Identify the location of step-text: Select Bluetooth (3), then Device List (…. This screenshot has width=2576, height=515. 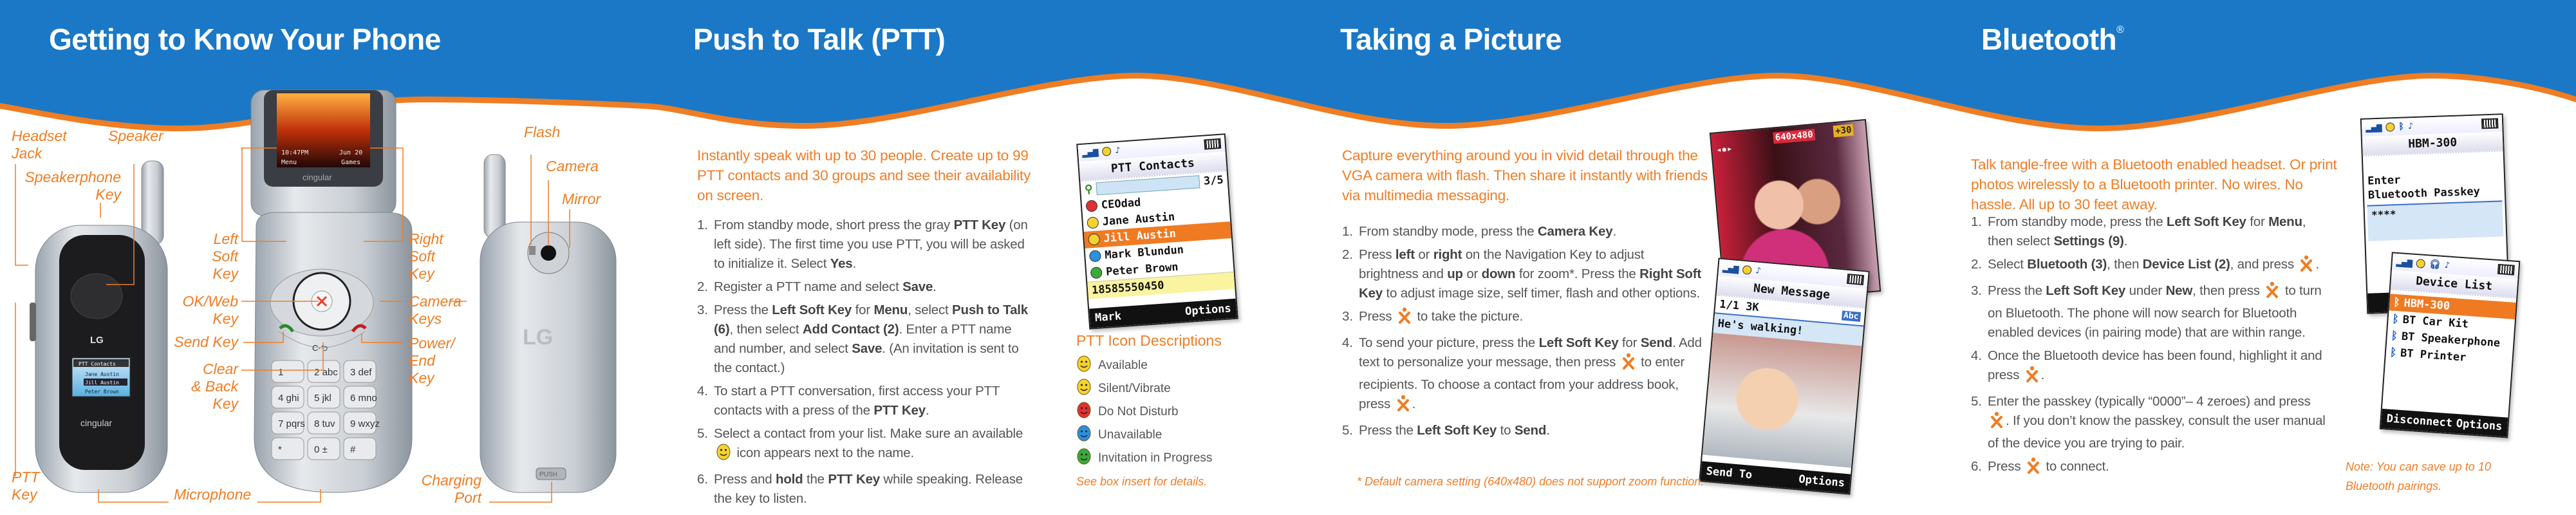
(2153, 263).